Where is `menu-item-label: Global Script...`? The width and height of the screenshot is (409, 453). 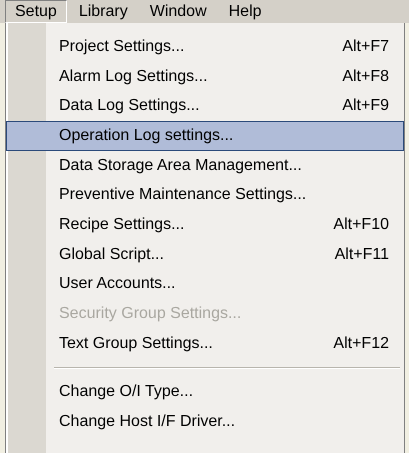 menu-item-label: Global Script... is located at coordinates (112, 255).